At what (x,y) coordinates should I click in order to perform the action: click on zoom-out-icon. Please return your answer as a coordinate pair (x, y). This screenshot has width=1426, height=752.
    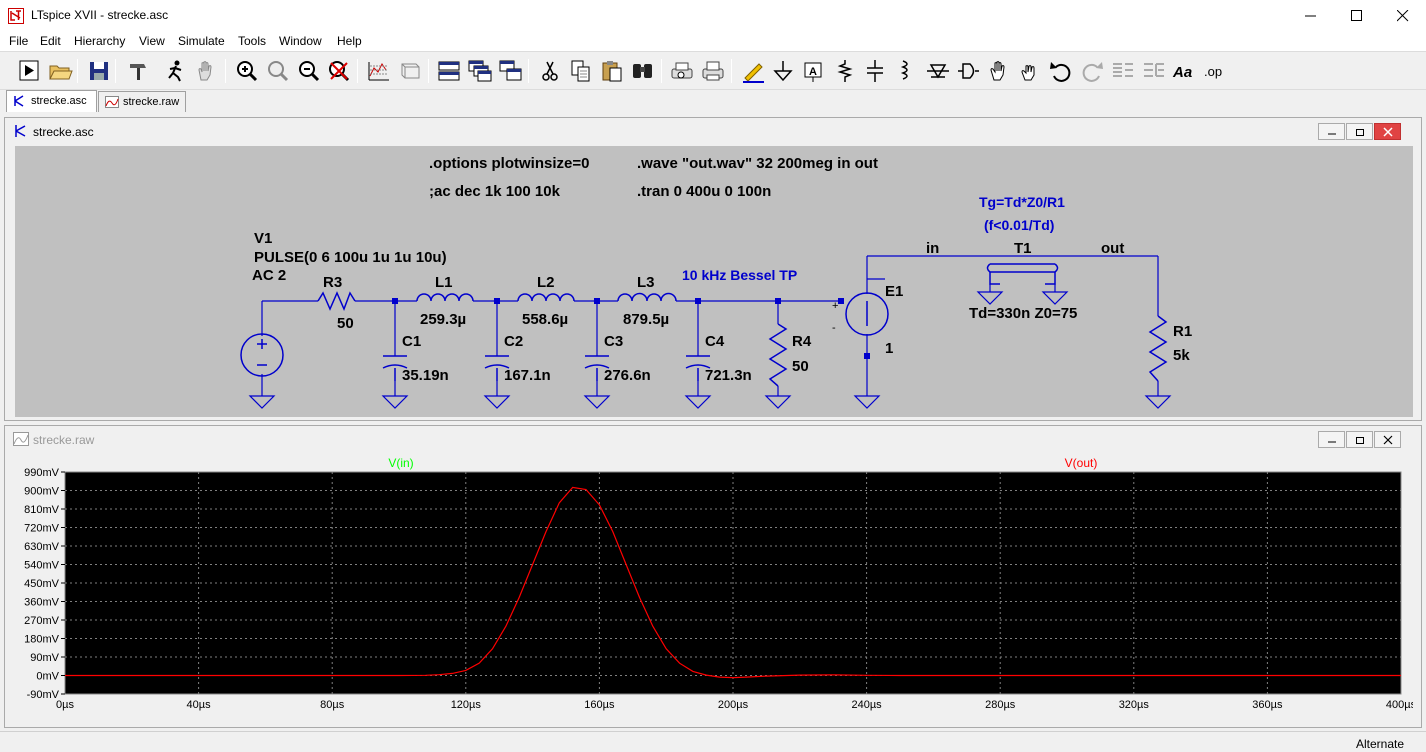
    Looking at the image, I should click on (309, 71).